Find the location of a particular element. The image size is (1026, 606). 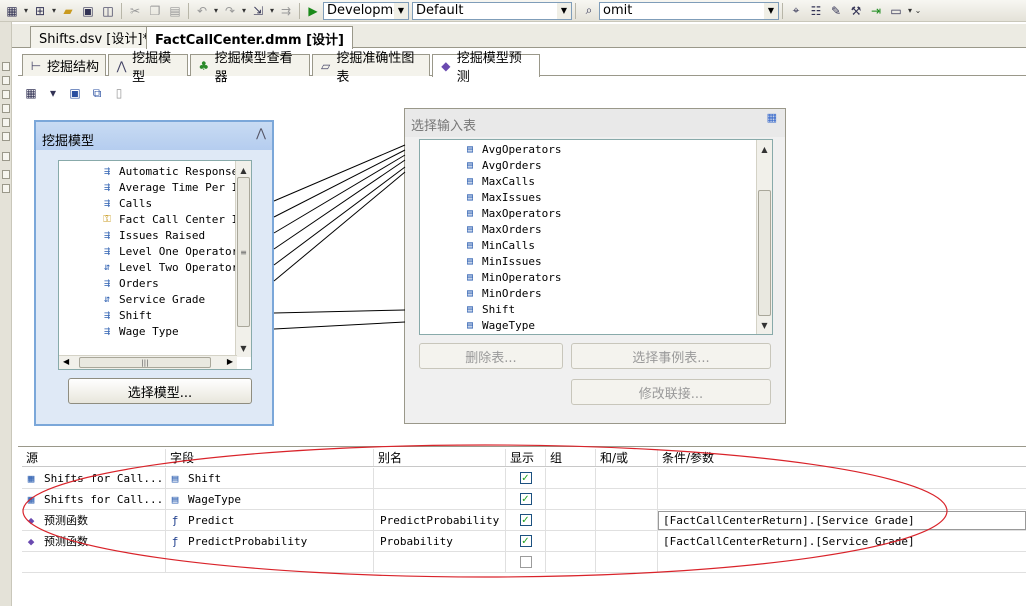

add-item-dropdown: ▾ is located at coordinates (54, 10).